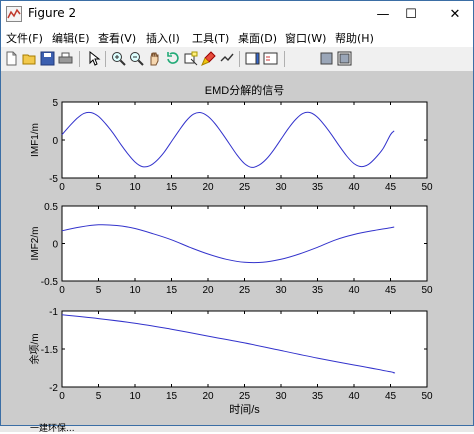 Image resolution: width=474 pixels, height=434 pixels. Describe the element at coordinates (270, 58) in the screenshot. I see `insert-legend-icon` at that location.